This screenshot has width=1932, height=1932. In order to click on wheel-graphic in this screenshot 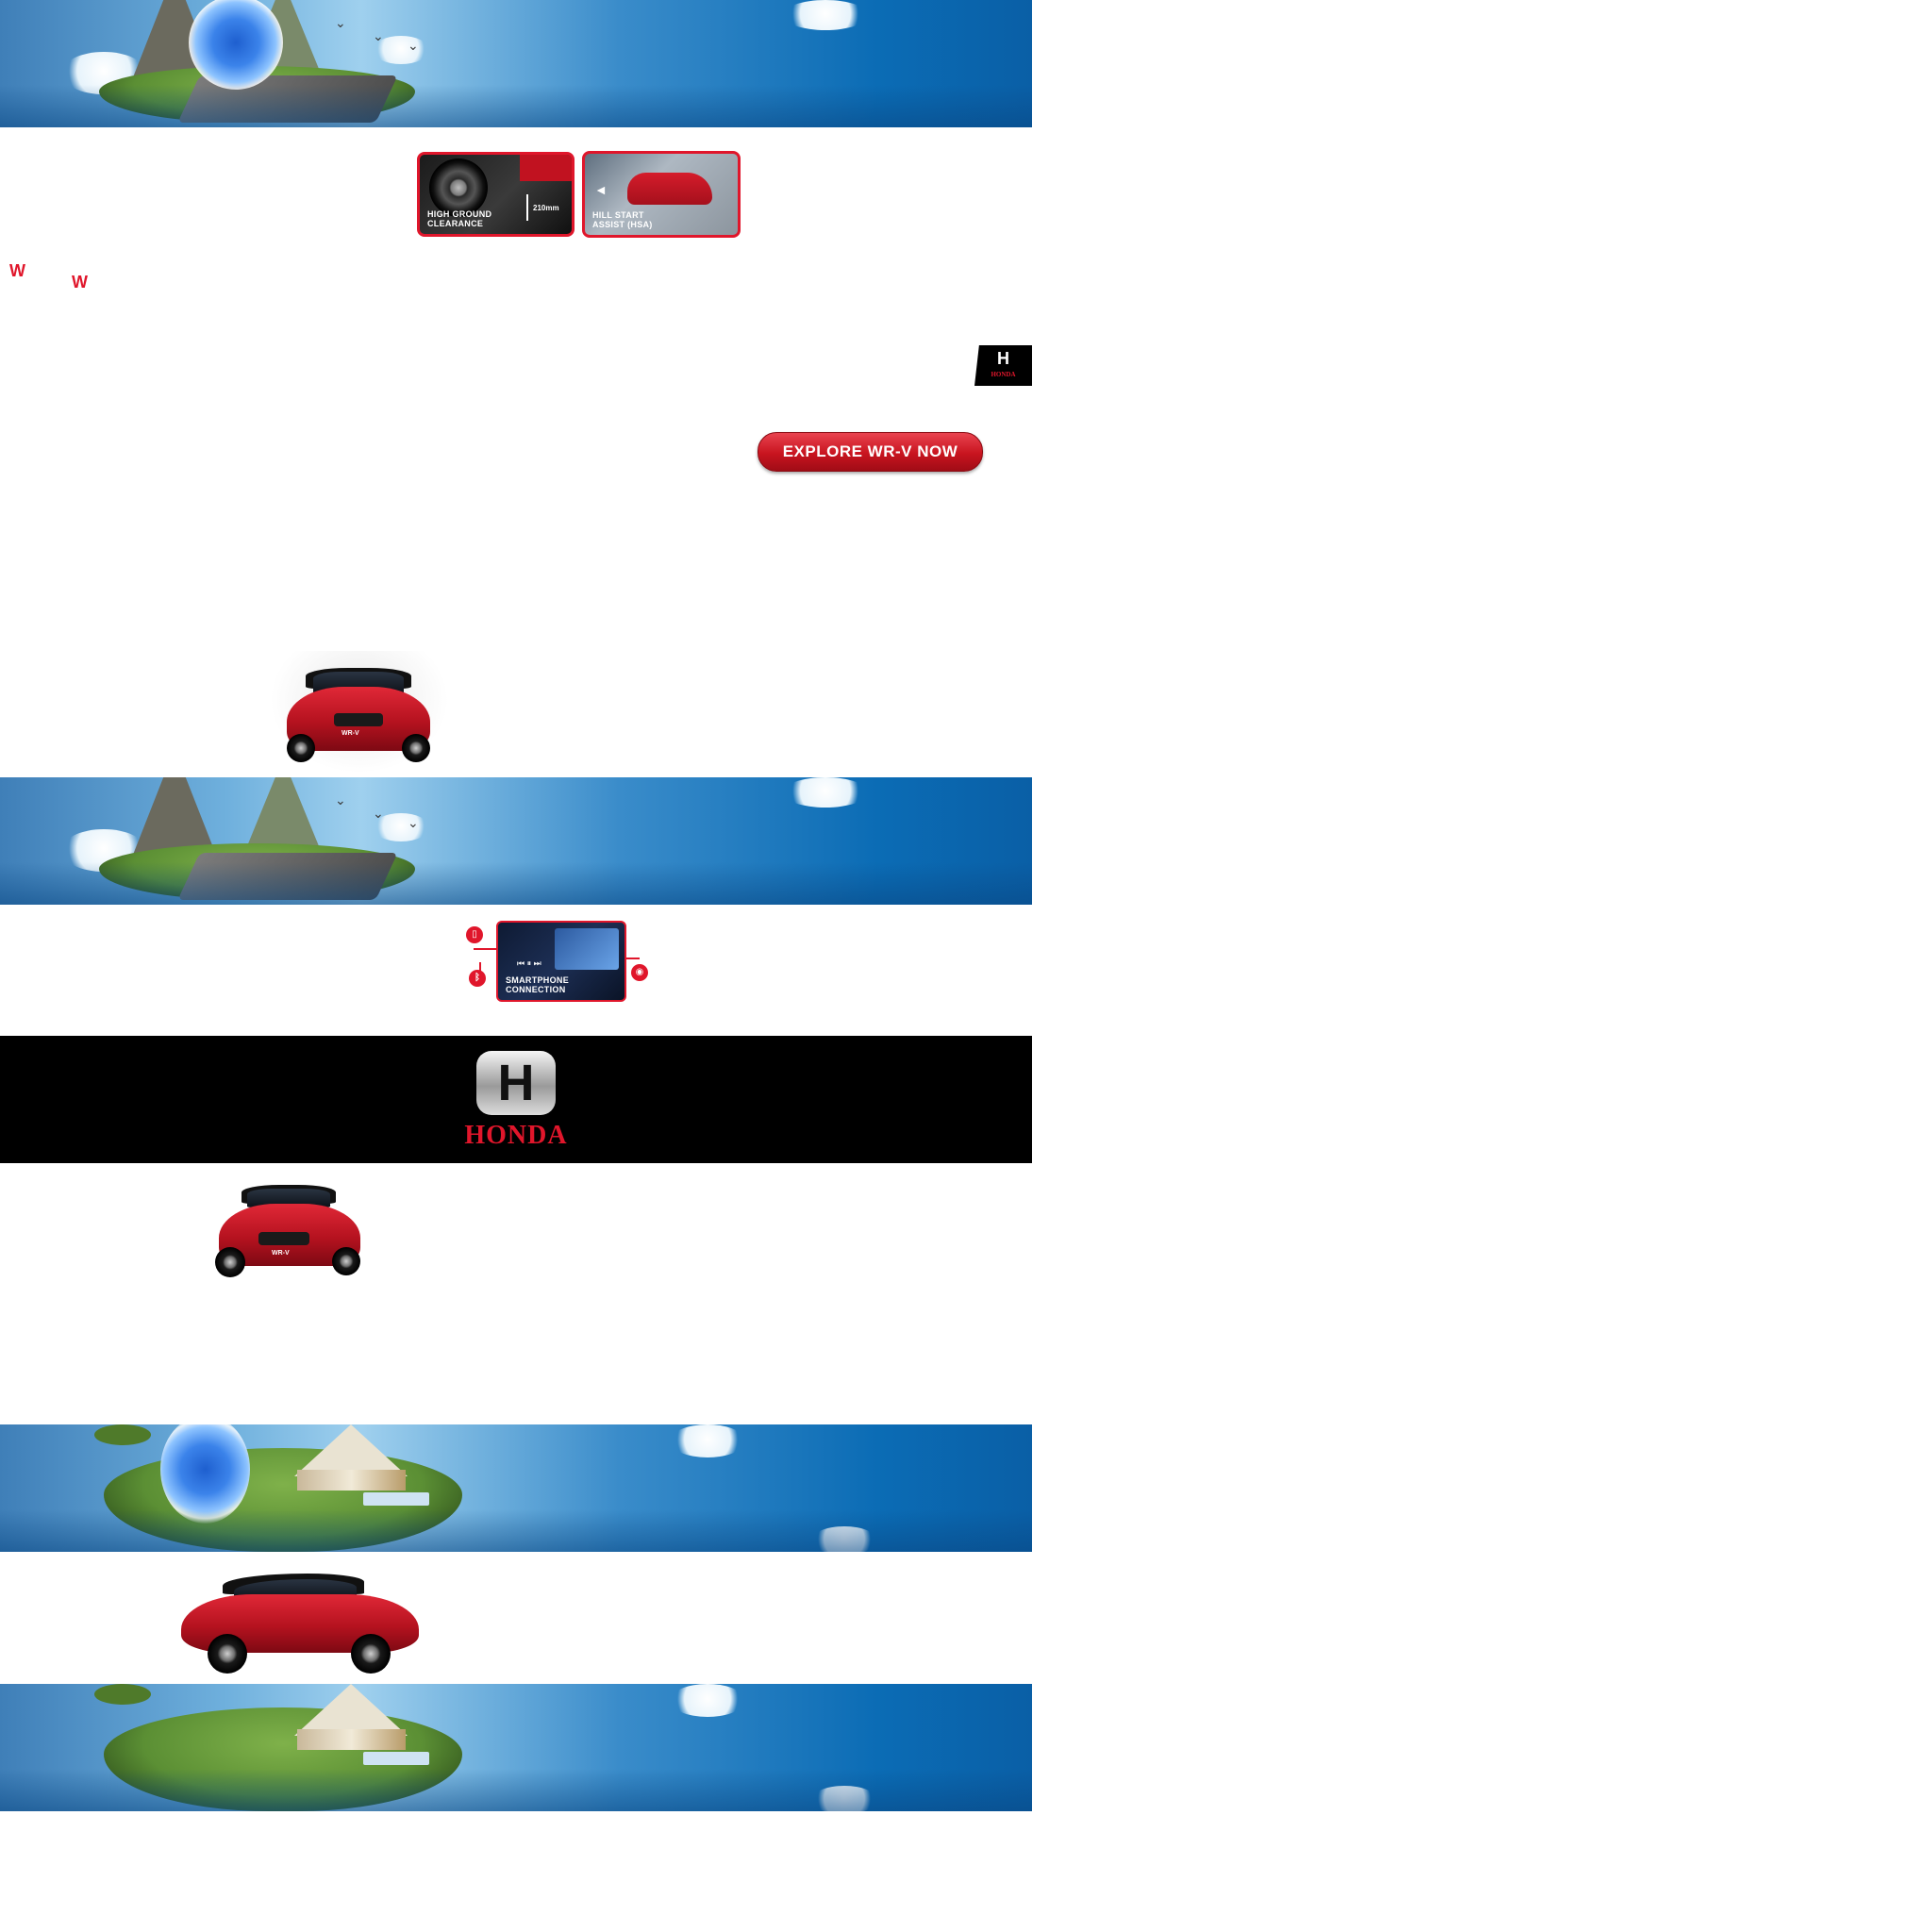, I will do `click(459, 187)`.